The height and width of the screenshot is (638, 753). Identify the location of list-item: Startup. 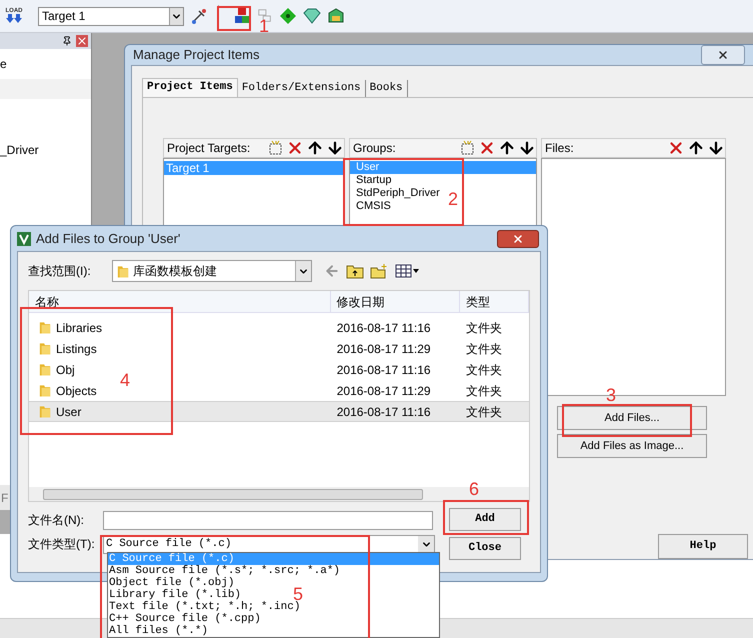
(371, 180).